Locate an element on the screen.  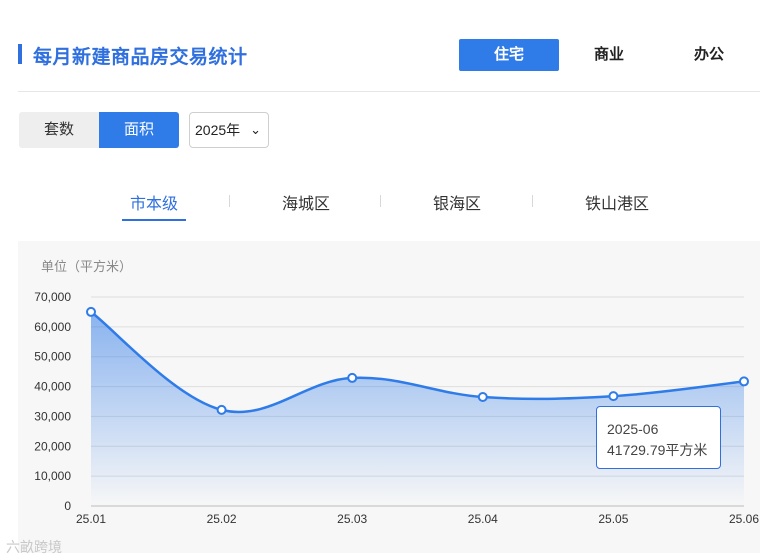
x-tick-label: 25.05 is located at coordinates (613, 519).